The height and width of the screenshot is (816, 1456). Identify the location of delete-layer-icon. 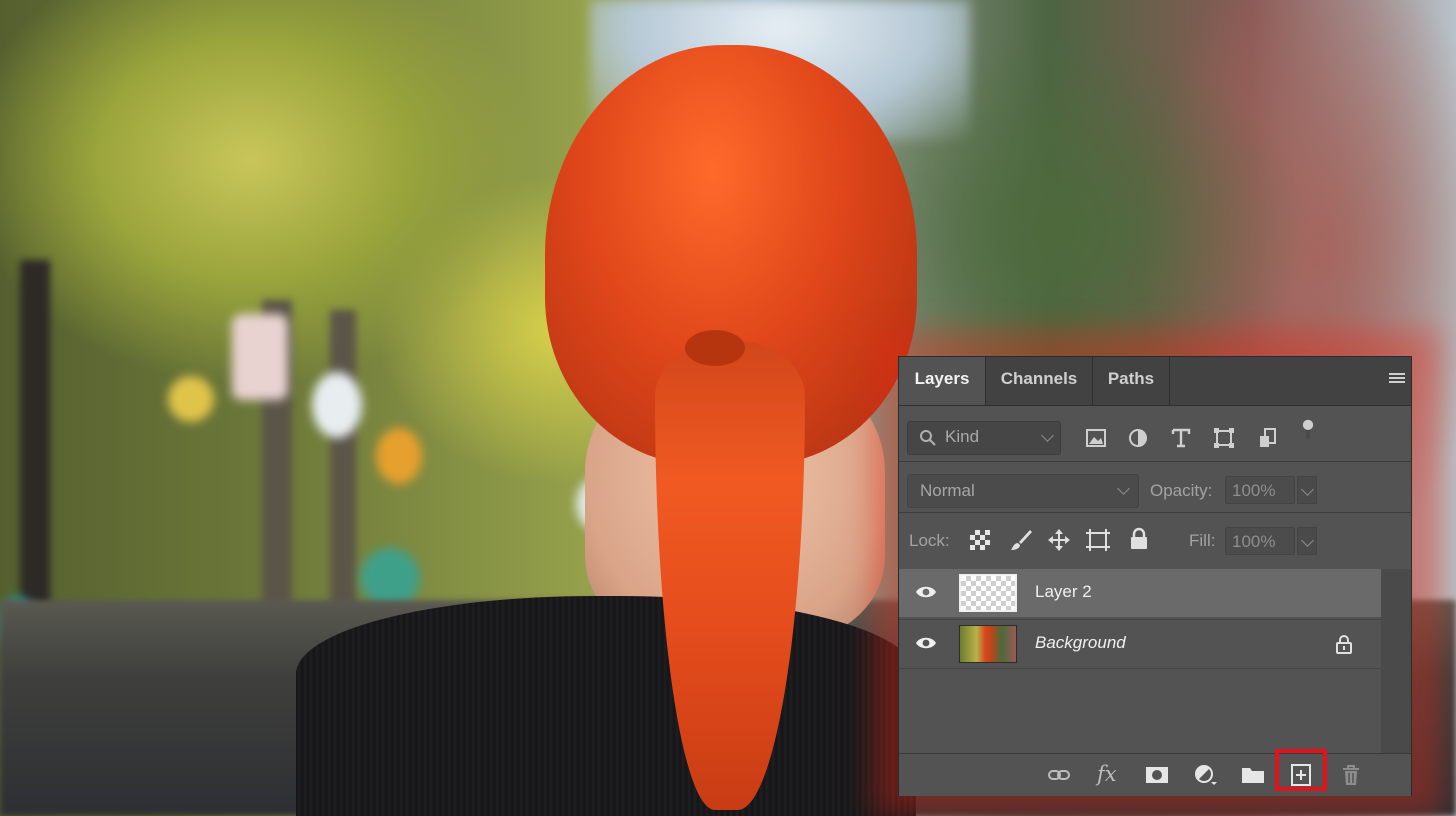
(1351, 775).